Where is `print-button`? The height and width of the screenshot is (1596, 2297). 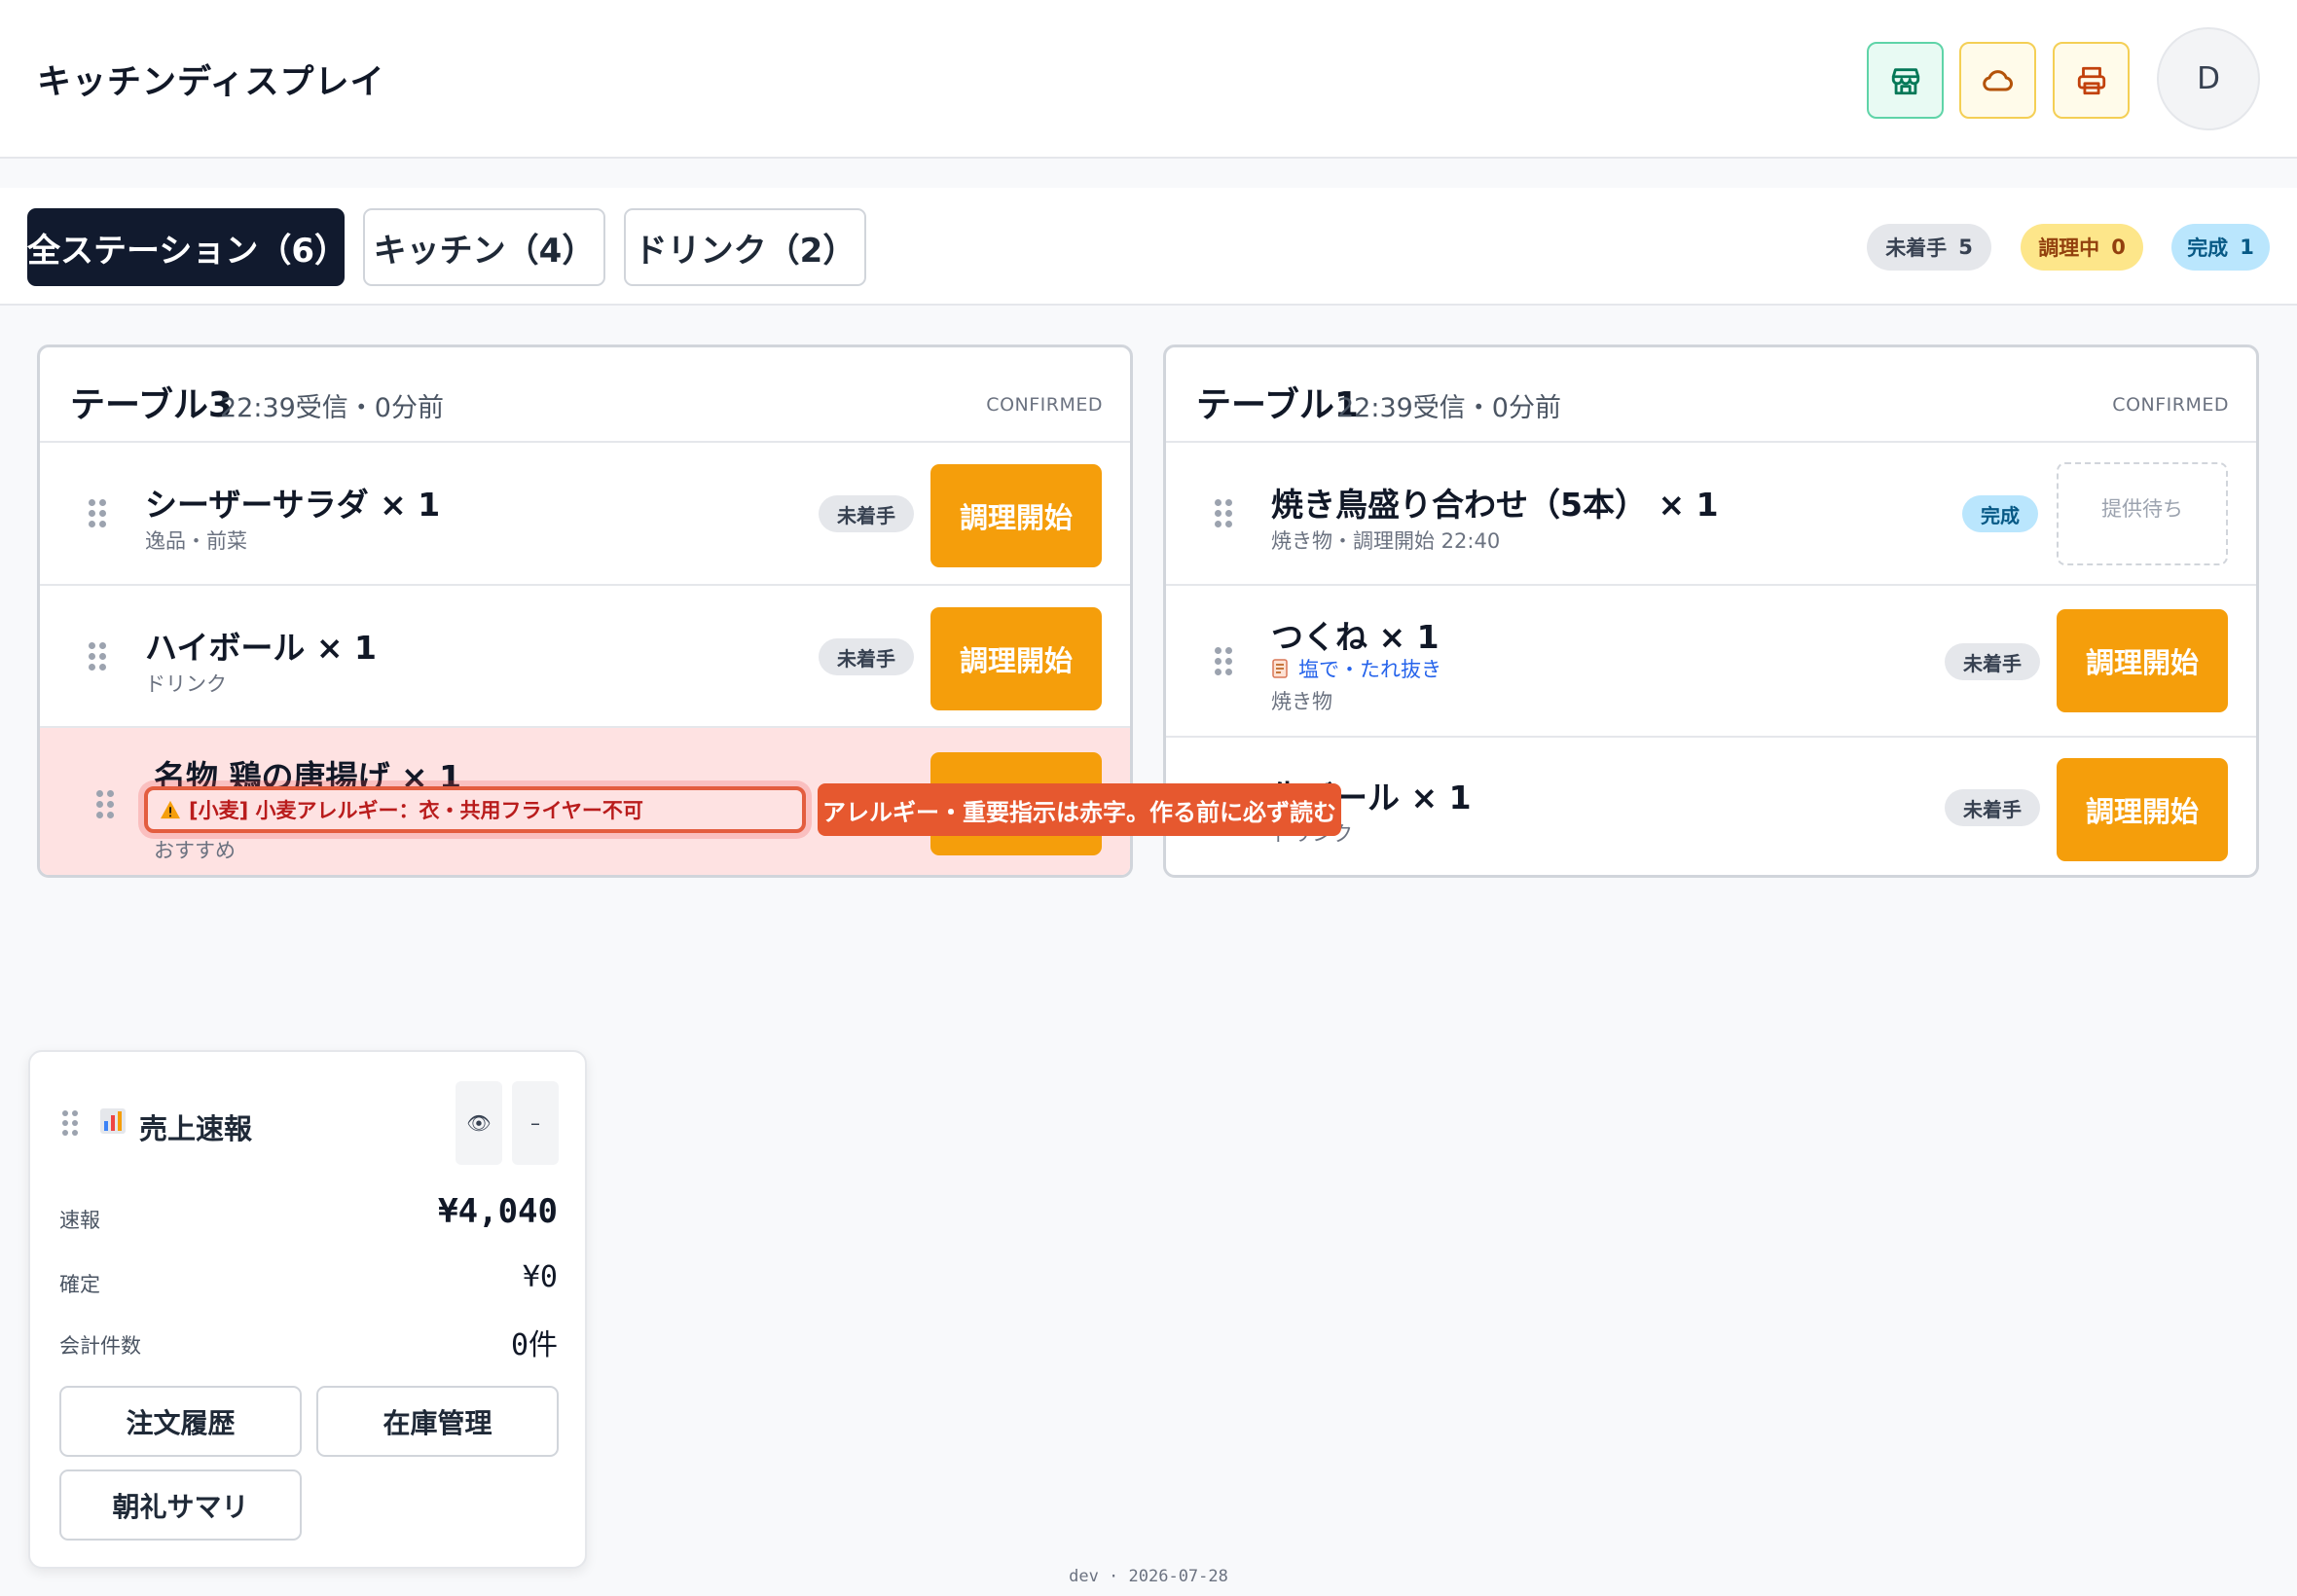 print-button is located at coordinates (2091, 80).